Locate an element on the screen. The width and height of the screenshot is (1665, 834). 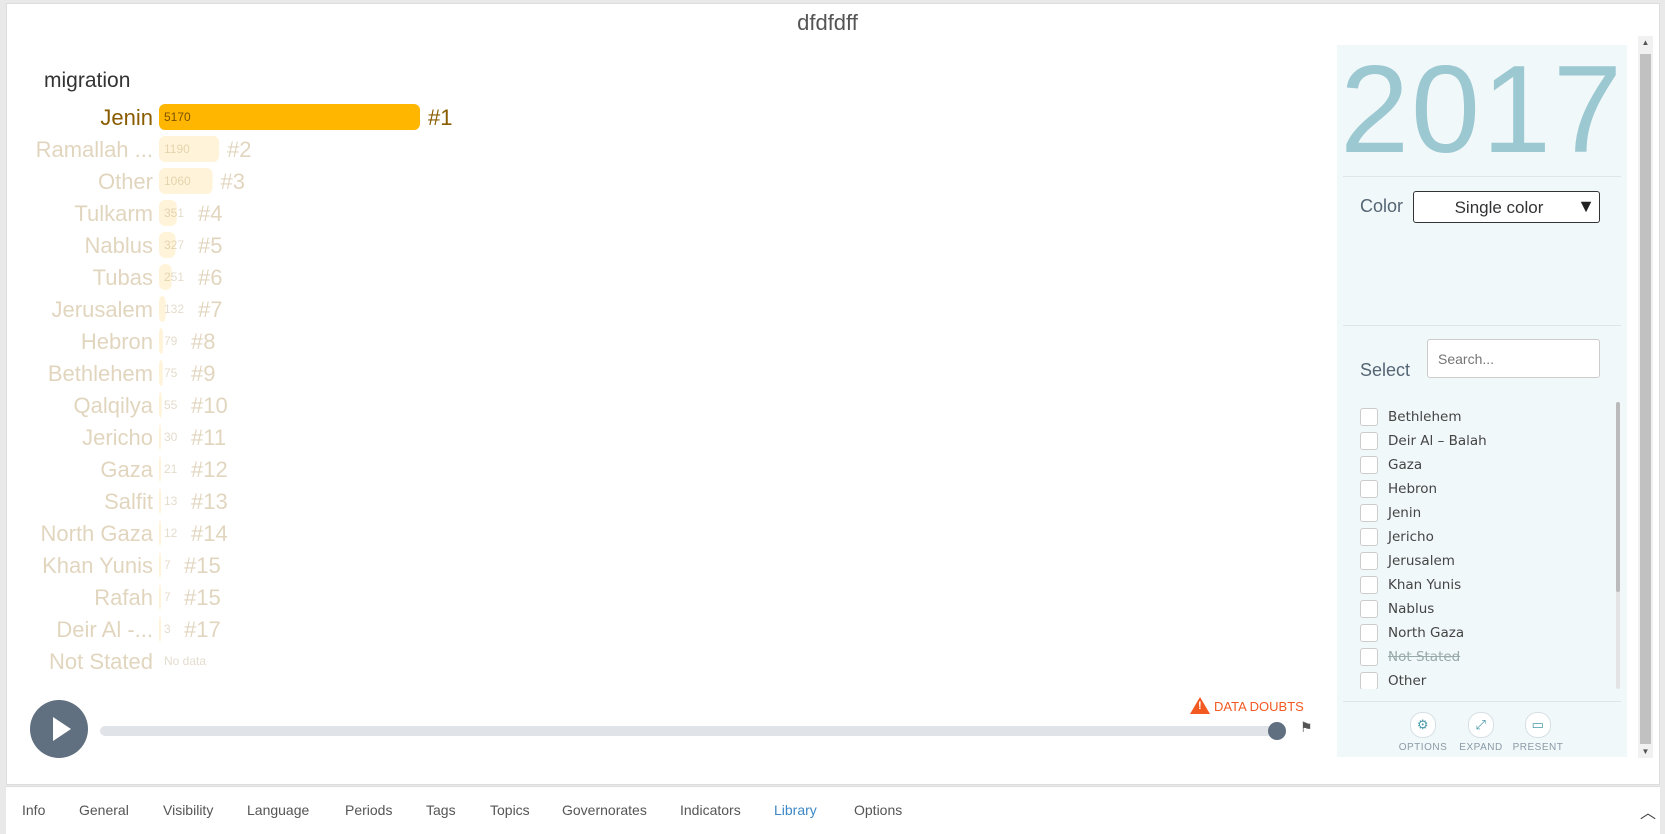
scroll-up-icon: ▲ is located at coordinates (1645, 42).